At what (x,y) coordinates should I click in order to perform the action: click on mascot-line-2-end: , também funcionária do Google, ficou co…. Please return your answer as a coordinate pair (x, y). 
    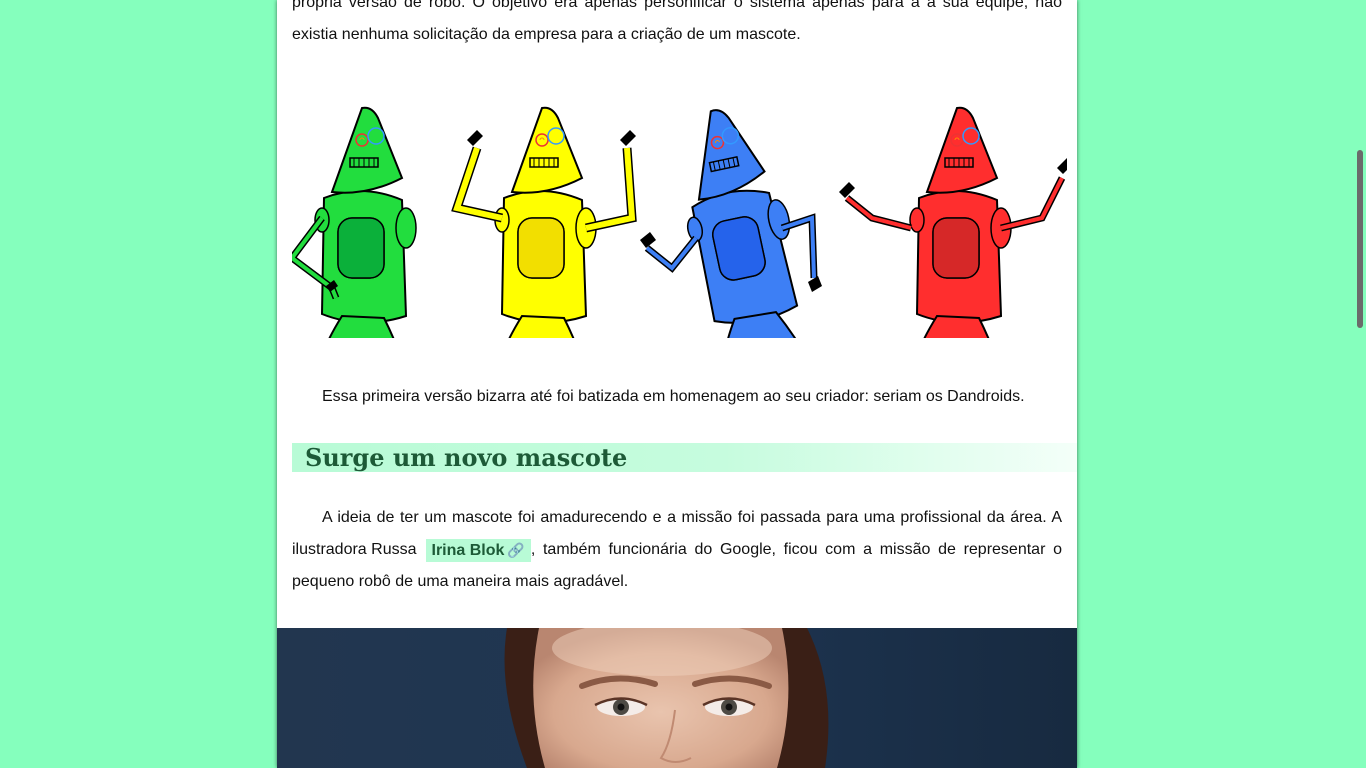
    Looking at the image, I should click on (796, 549).